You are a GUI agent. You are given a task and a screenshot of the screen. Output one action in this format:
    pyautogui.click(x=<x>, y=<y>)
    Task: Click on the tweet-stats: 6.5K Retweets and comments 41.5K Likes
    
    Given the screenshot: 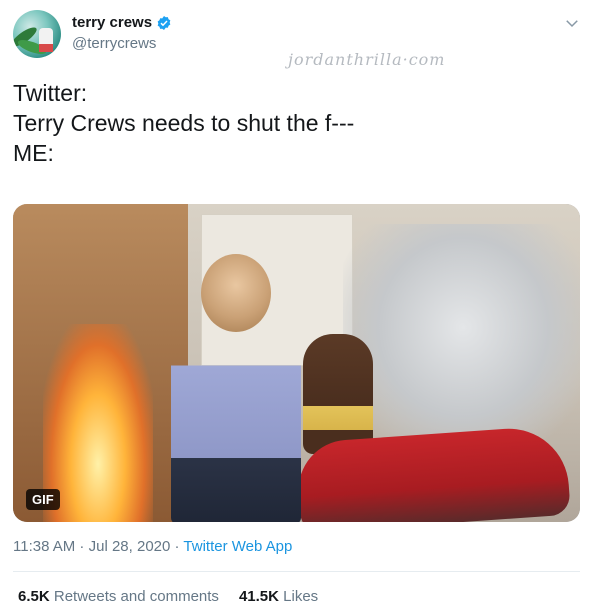 What is the action you would take?
    pyautogui.click(x=168, y=596)
    